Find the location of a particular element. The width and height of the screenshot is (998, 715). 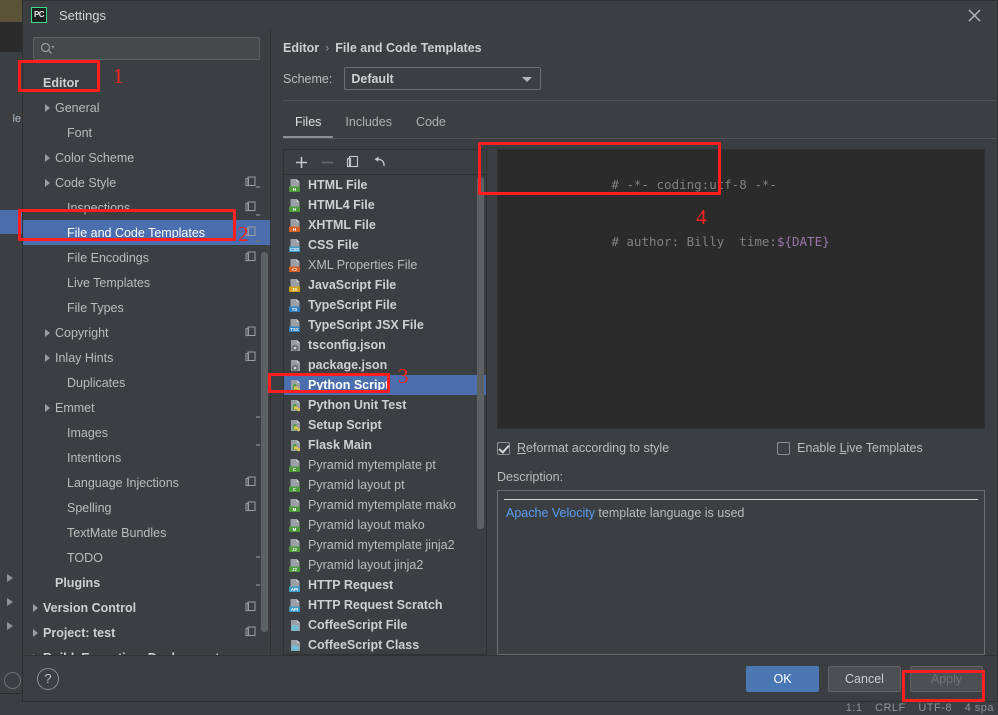

sidebar-item-intentions: Intentions is located at coordinates (146, 457).